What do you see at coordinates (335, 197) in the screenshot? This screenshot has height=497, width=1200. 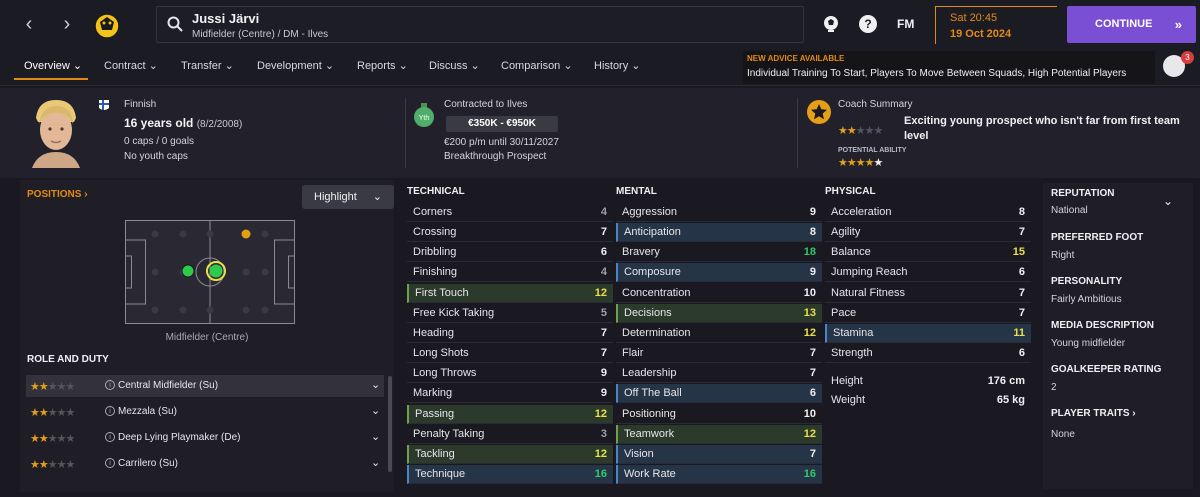 I see `highlight-label: Highlight` at bounding box center [335, 197].